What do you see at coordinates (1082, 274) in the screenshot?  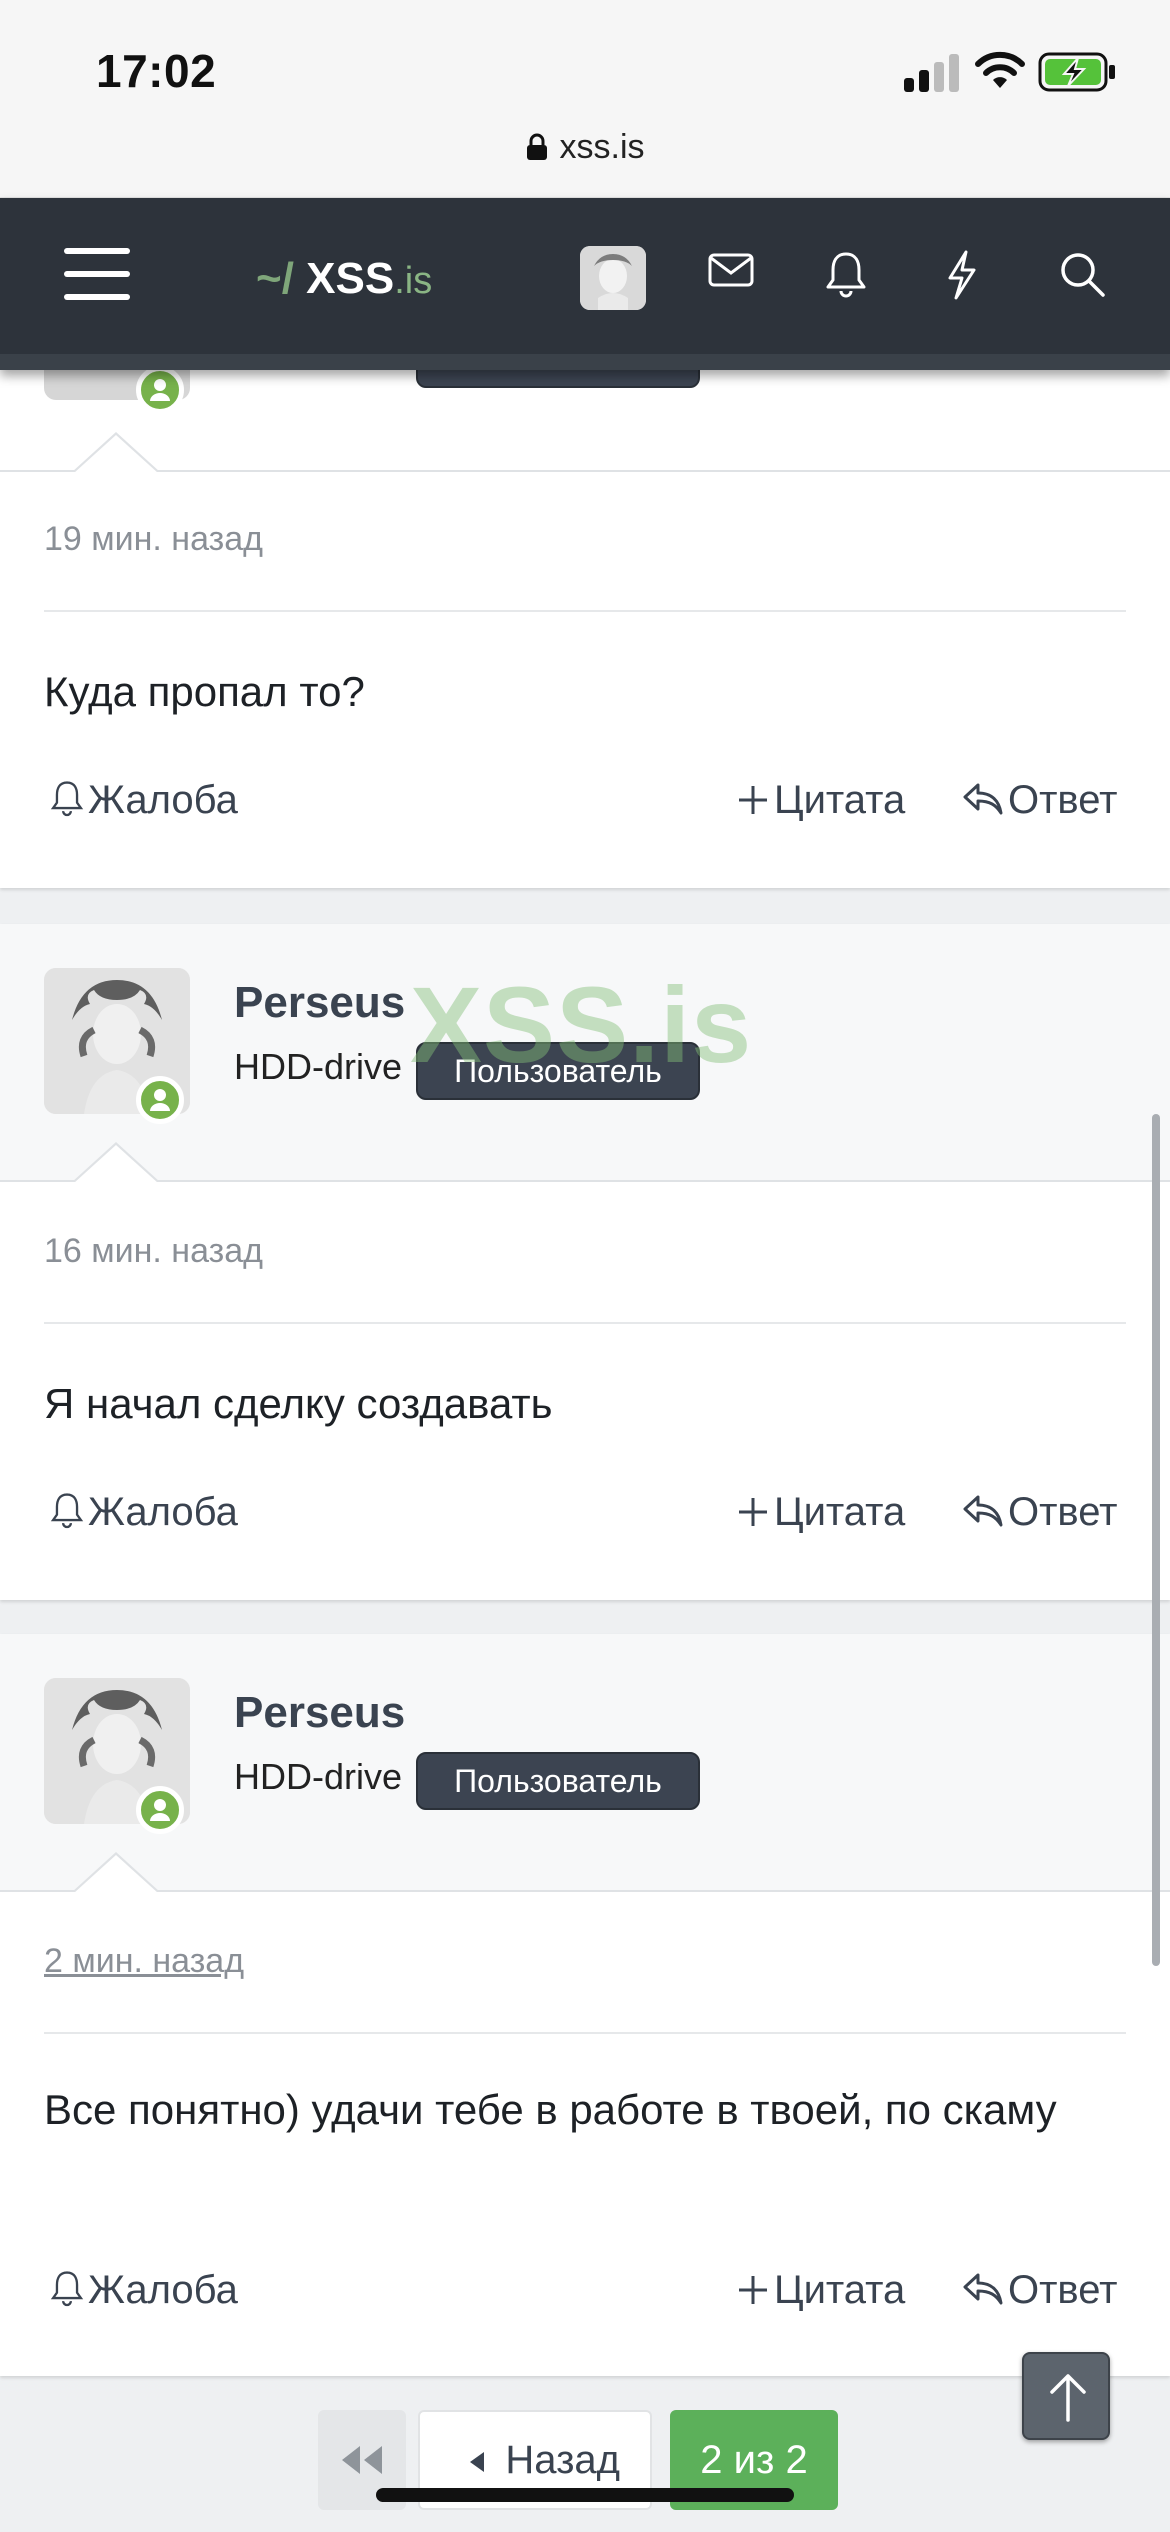 I see `search-icon` at bounding box center [1082, 274].